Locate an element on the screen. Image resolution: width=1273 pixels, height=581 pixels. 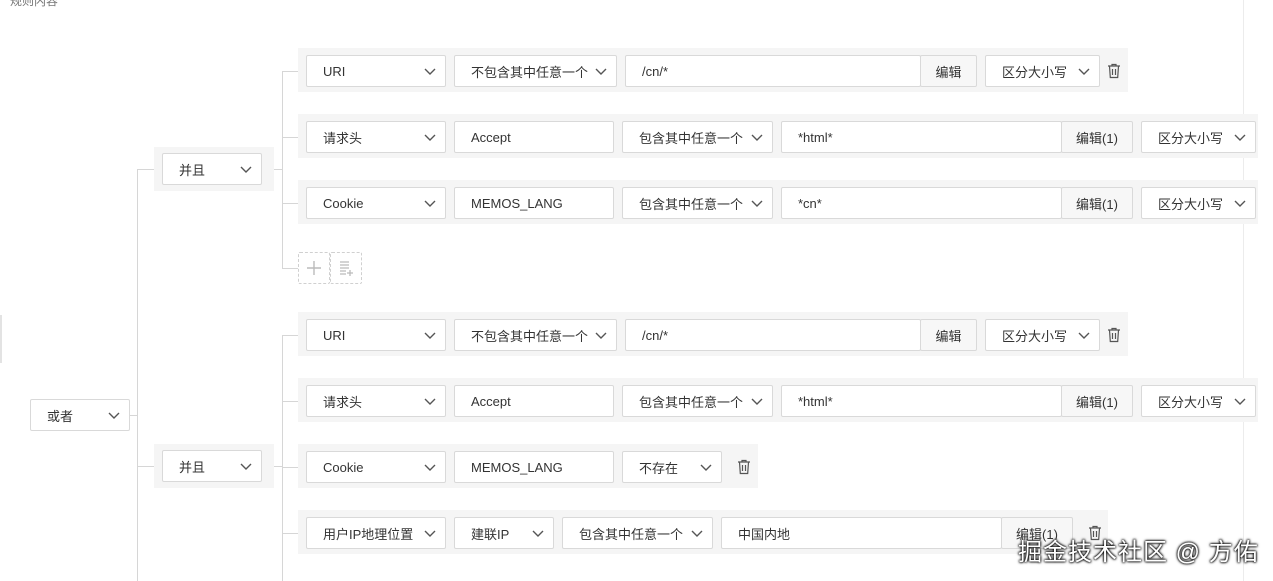
value-input: *cn* is located at coordinates (921, 203).